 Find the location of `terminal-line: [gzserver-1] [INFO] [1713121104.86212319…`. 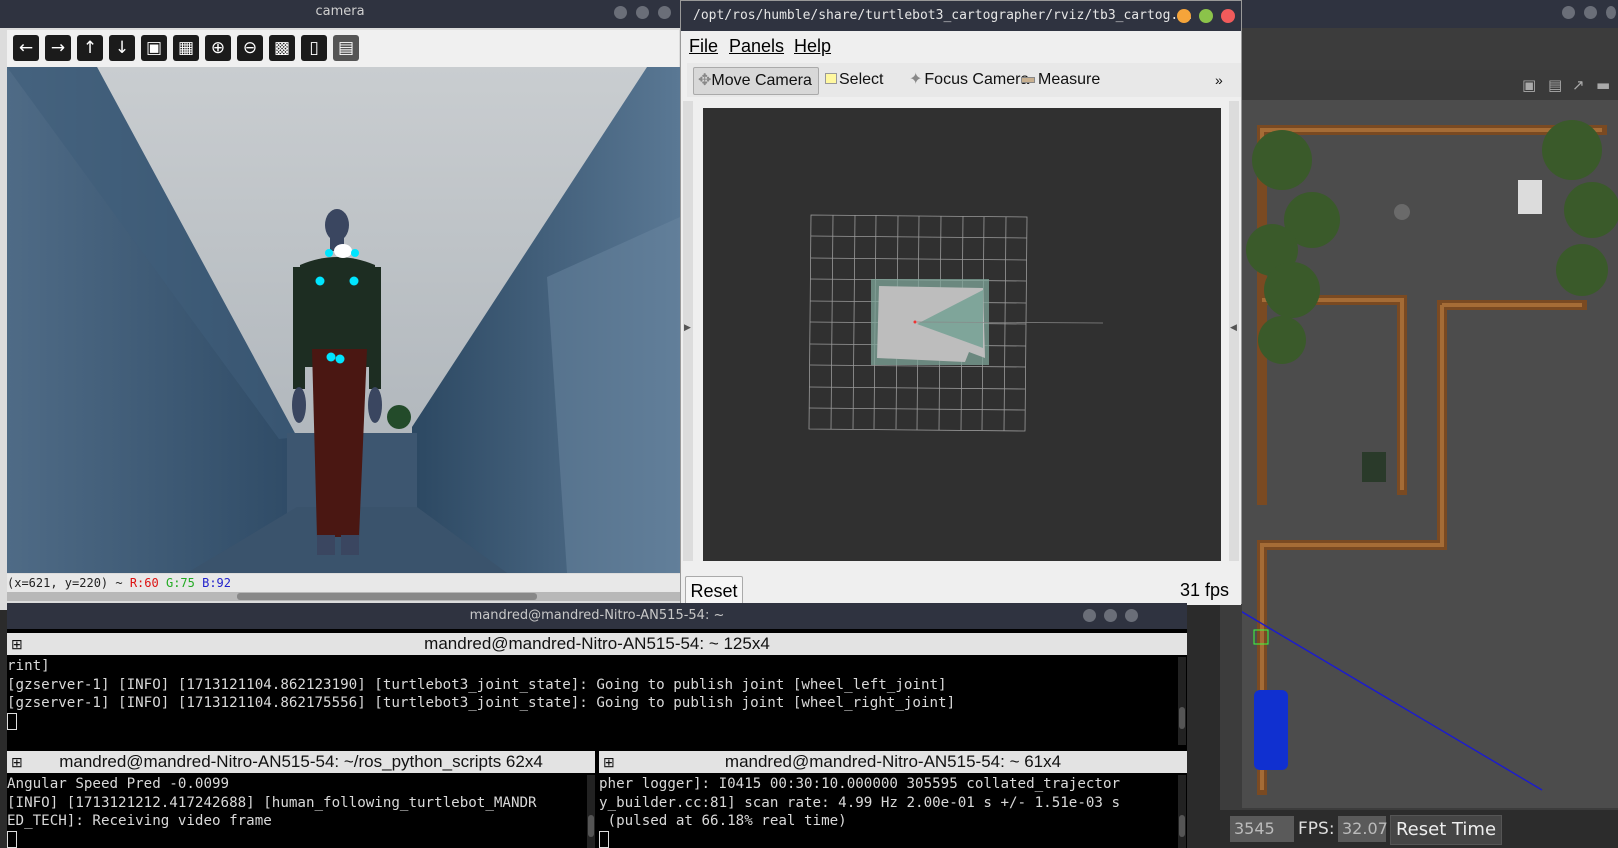

terminal-line: [gzserver-1] [INFO] [1713121104.86212319… is located at coordinates (477, 684).